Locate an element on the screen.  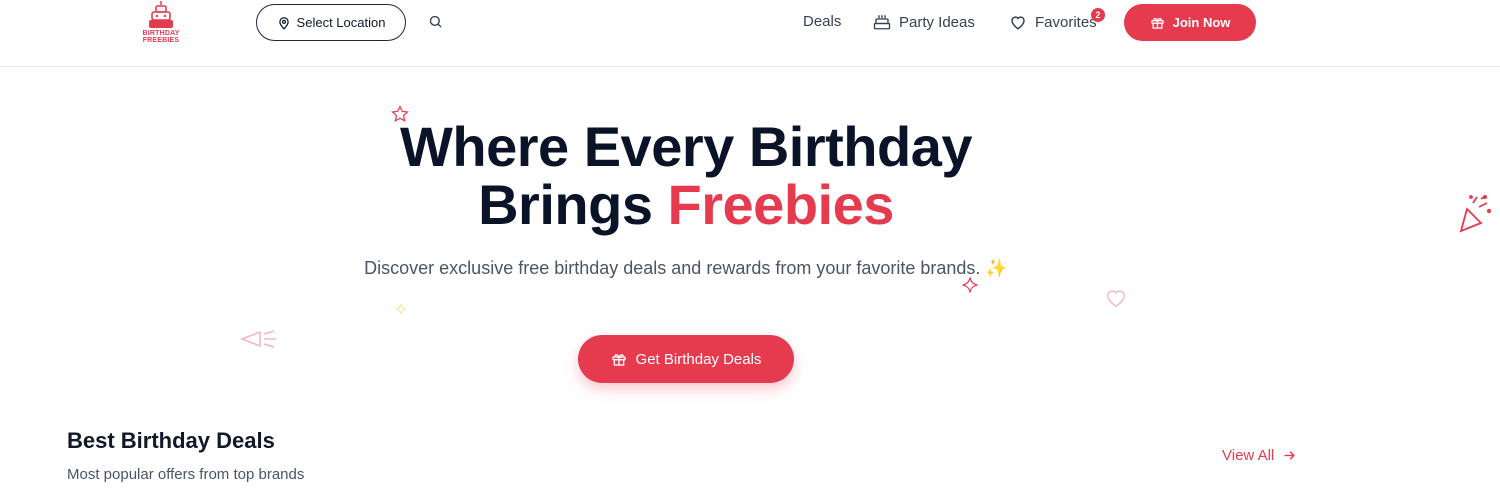
heart-icon is located at coordinates (1018, 23).